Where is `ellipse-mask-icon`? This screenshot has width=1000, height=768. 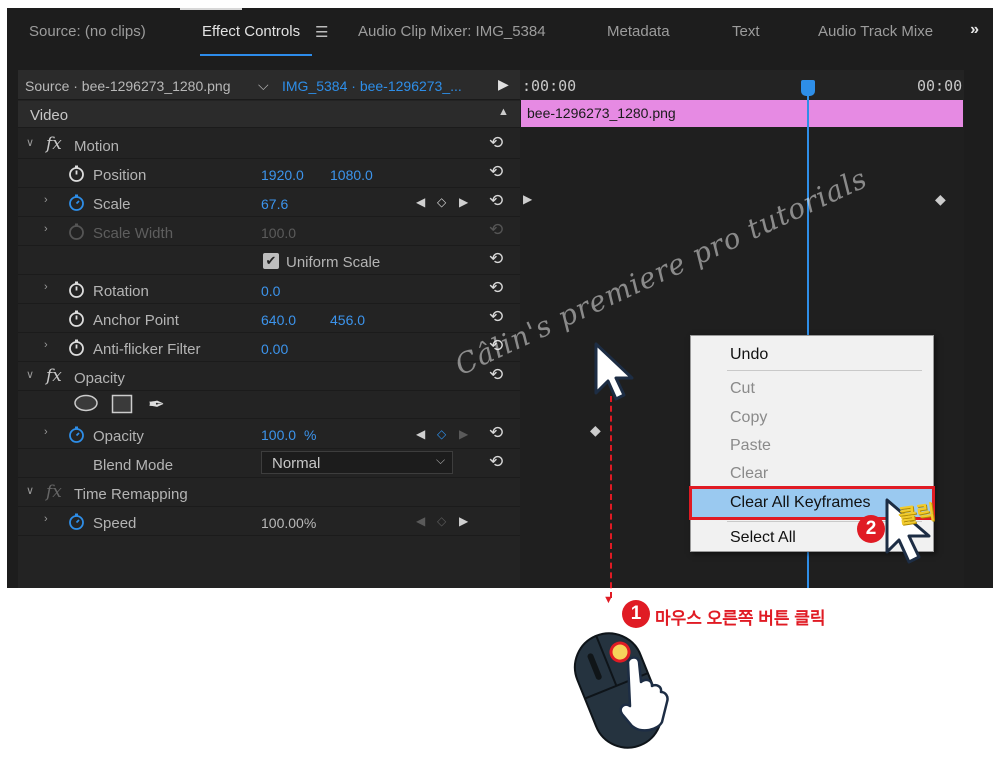 ellipse-mask-icon is located at coordinates (86, 405).